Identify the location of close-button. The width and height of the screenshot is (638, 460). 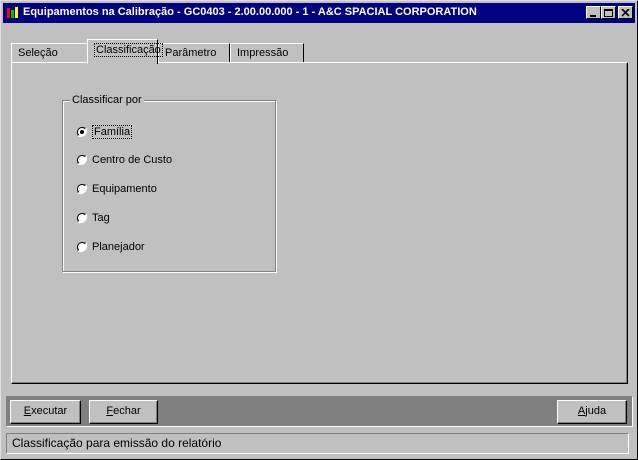
(625, 12).